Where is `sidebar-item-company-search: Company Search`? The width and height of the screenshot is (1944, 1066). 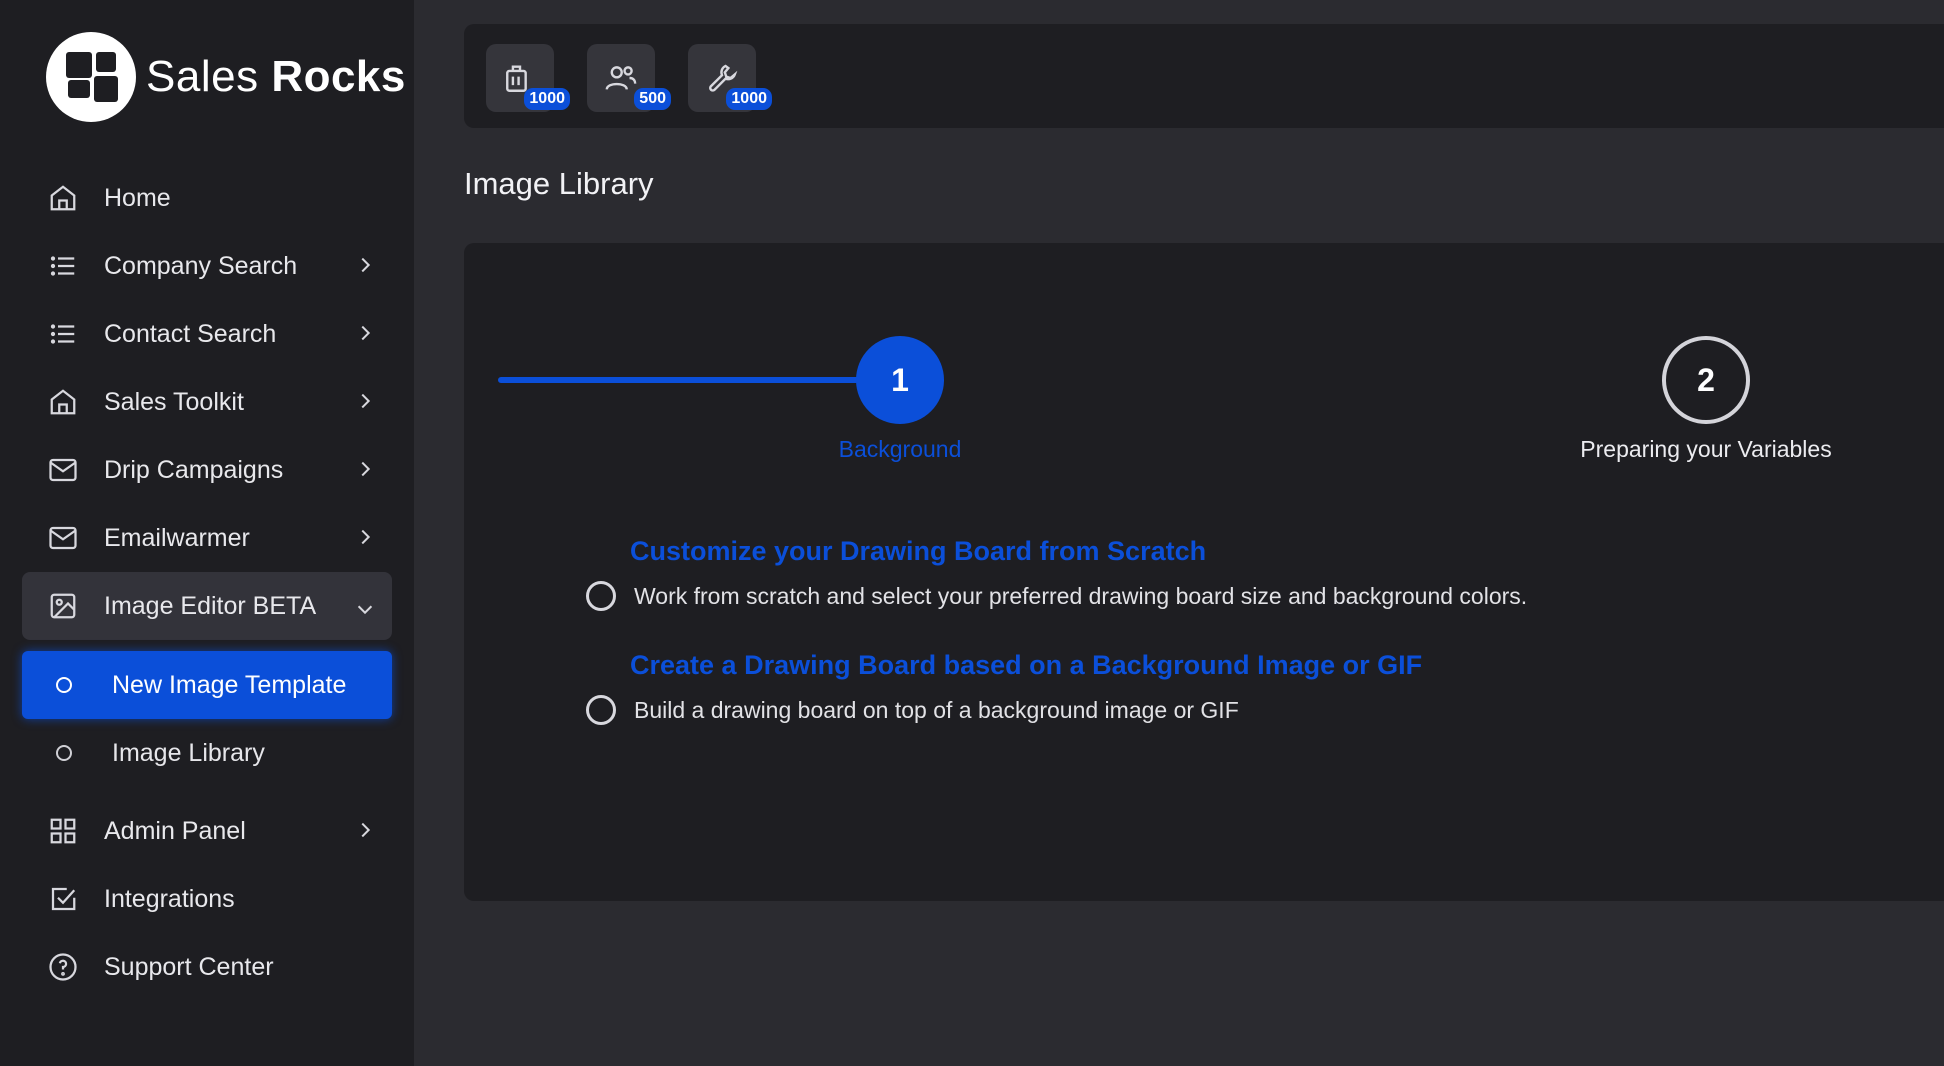
sidebar-item-company-search: Company Search is located at coordinates (207, 266).